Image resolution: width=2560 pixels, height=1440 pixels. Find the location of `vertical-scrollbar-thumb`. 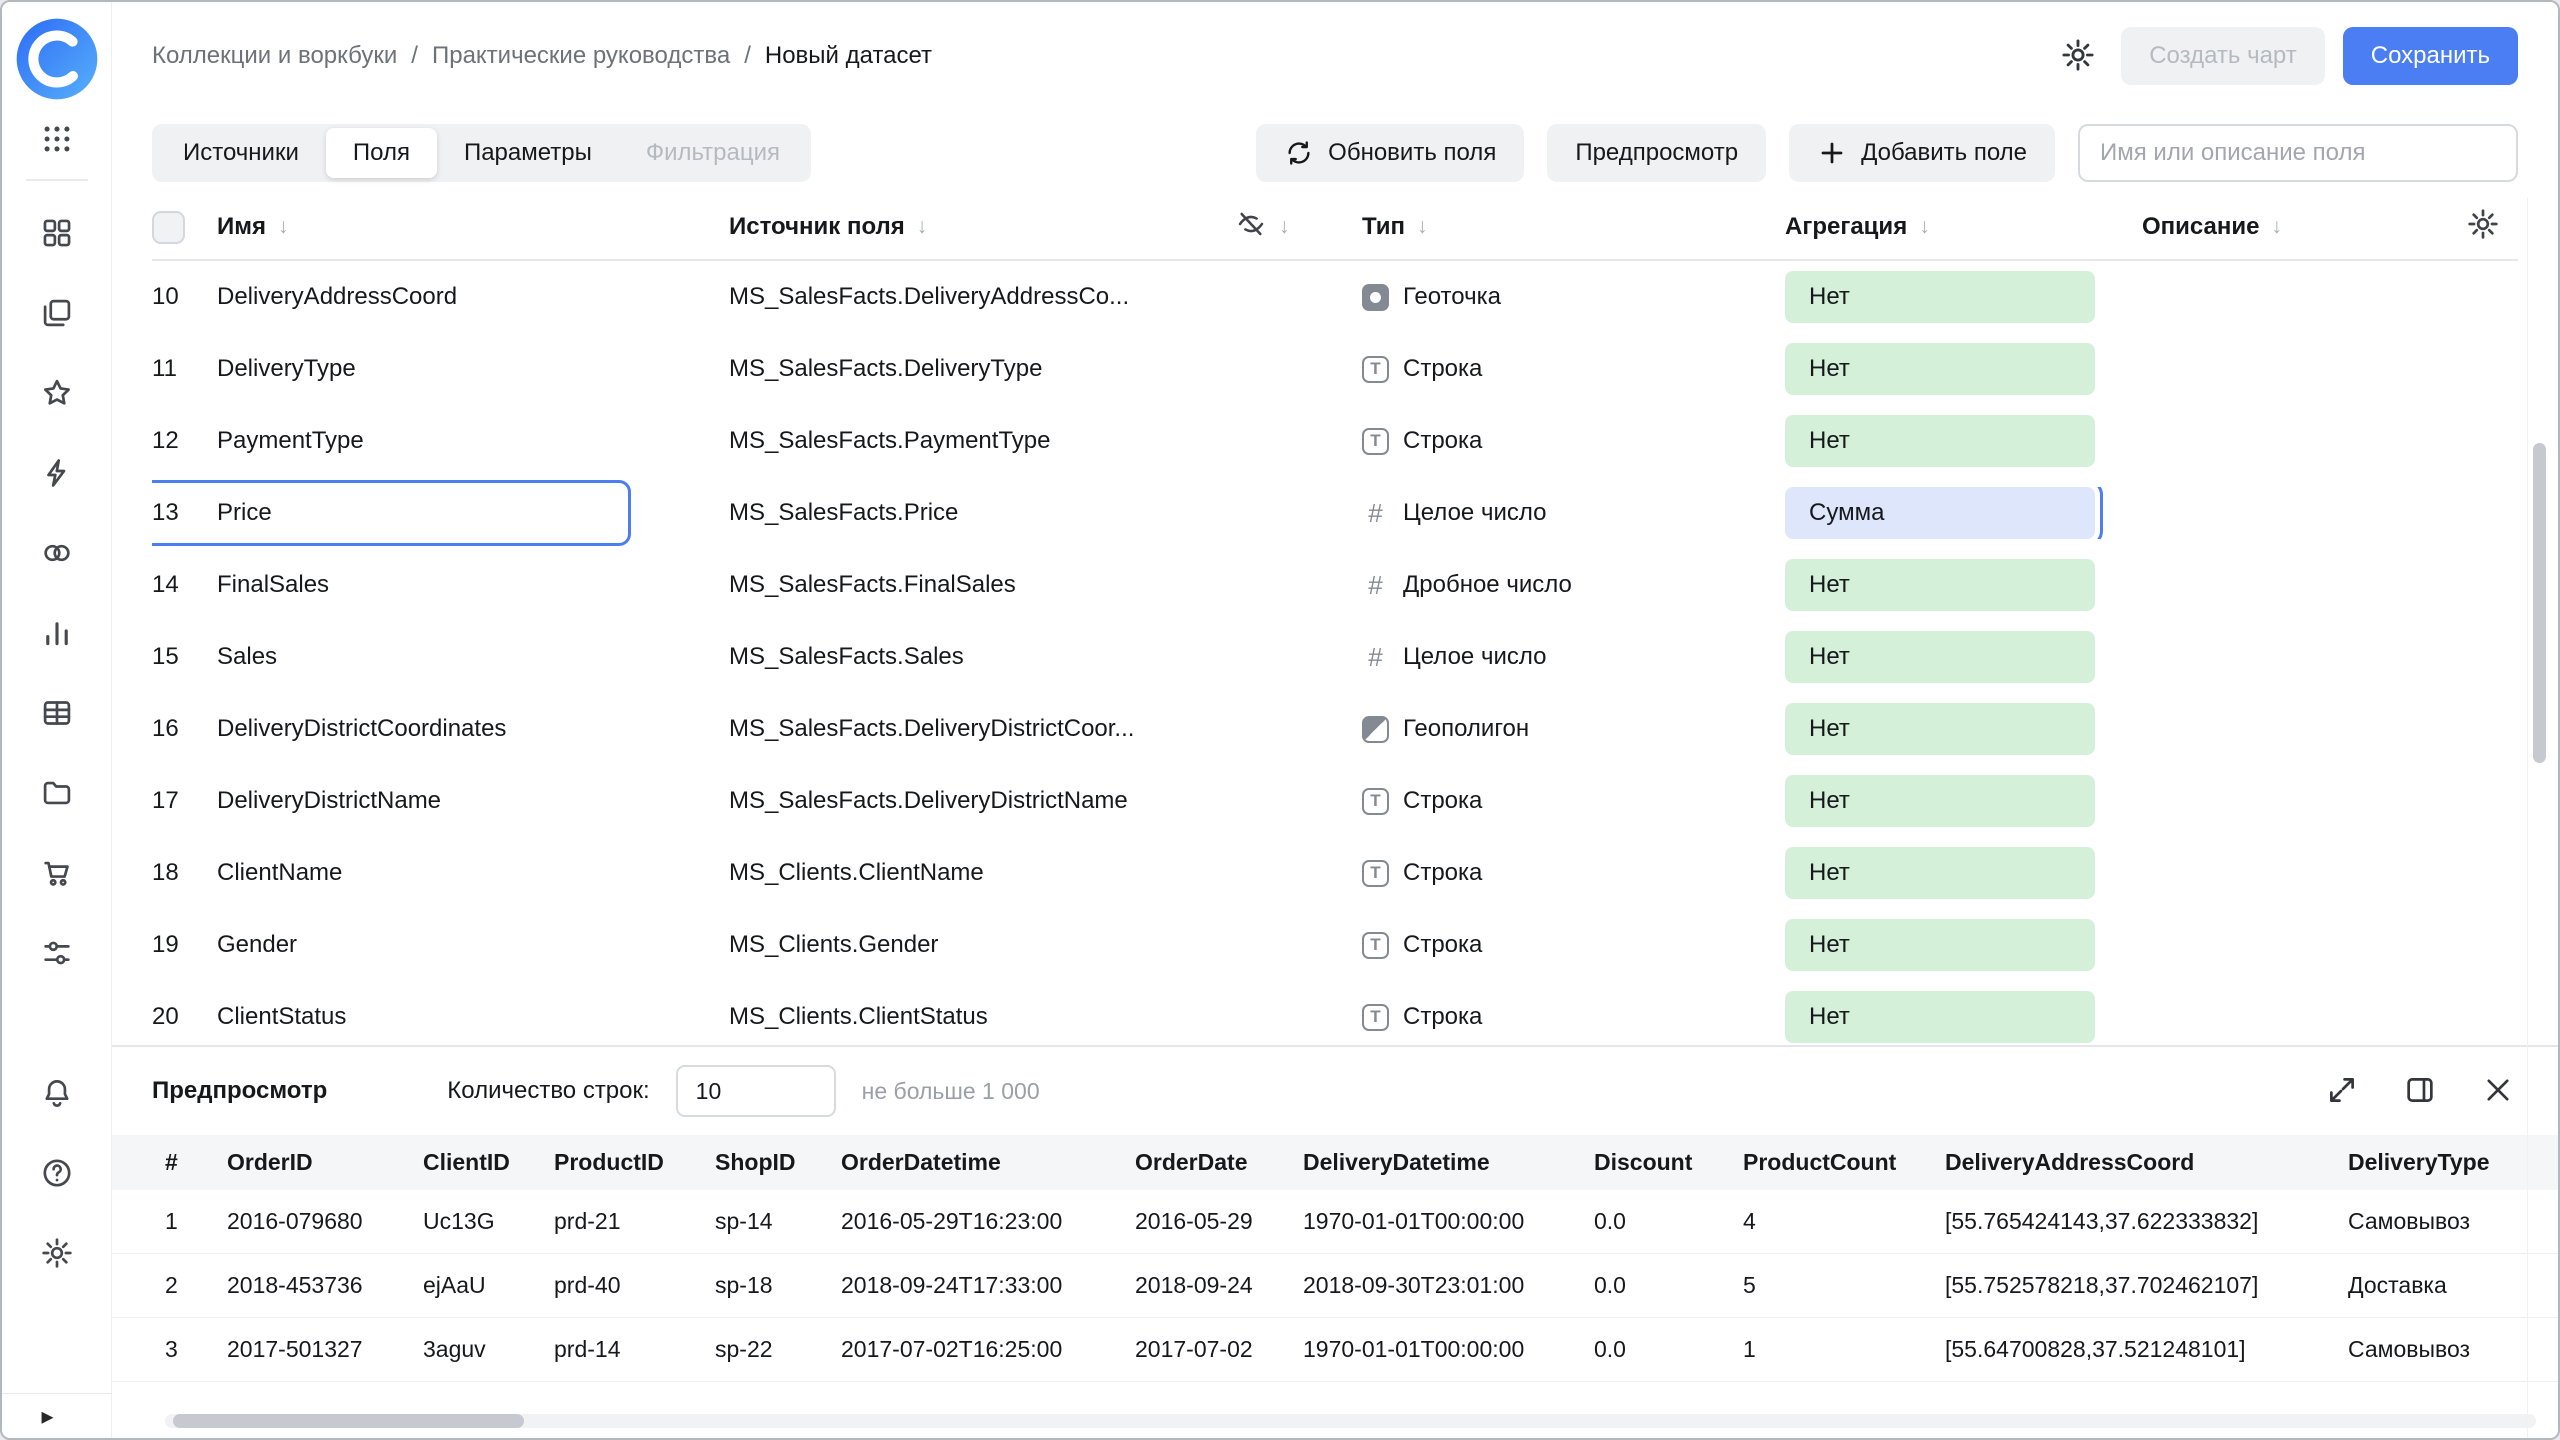

vertical-scrollbar-thumb is located at coordinates (2539, 603).